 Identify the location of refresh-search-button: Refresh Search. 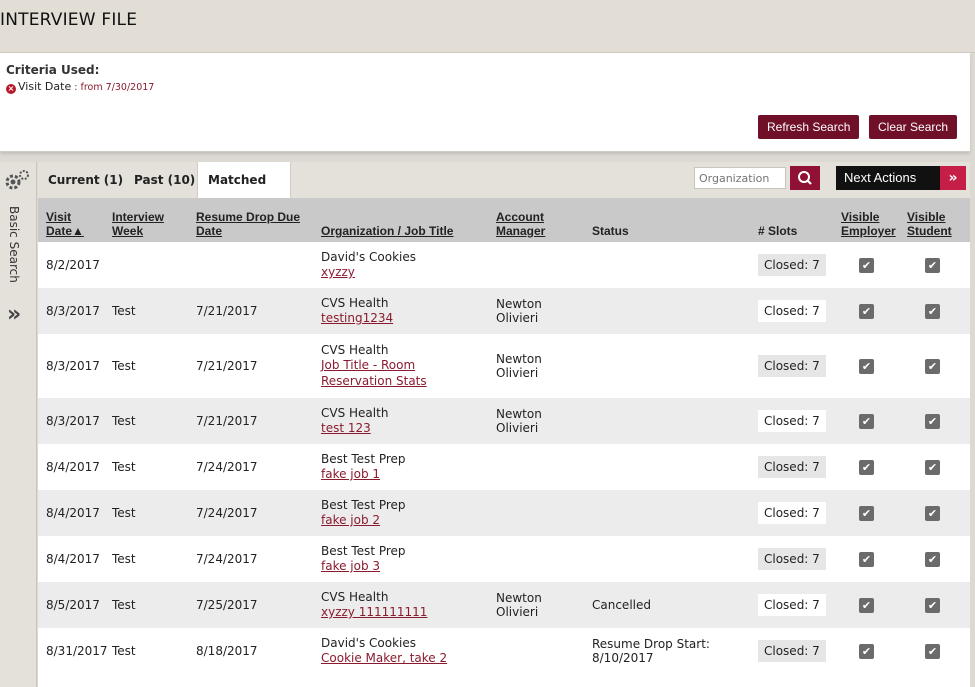
(809, 127).